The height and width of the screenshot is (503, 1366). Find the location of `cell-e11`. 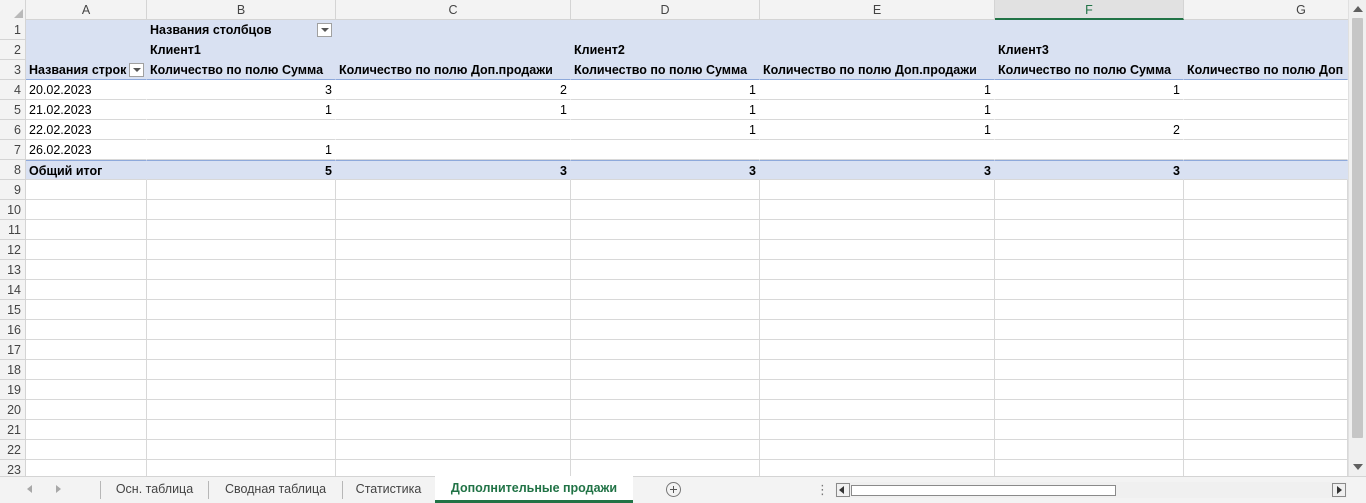

cell-e11 is located at coordinates (877, 230).